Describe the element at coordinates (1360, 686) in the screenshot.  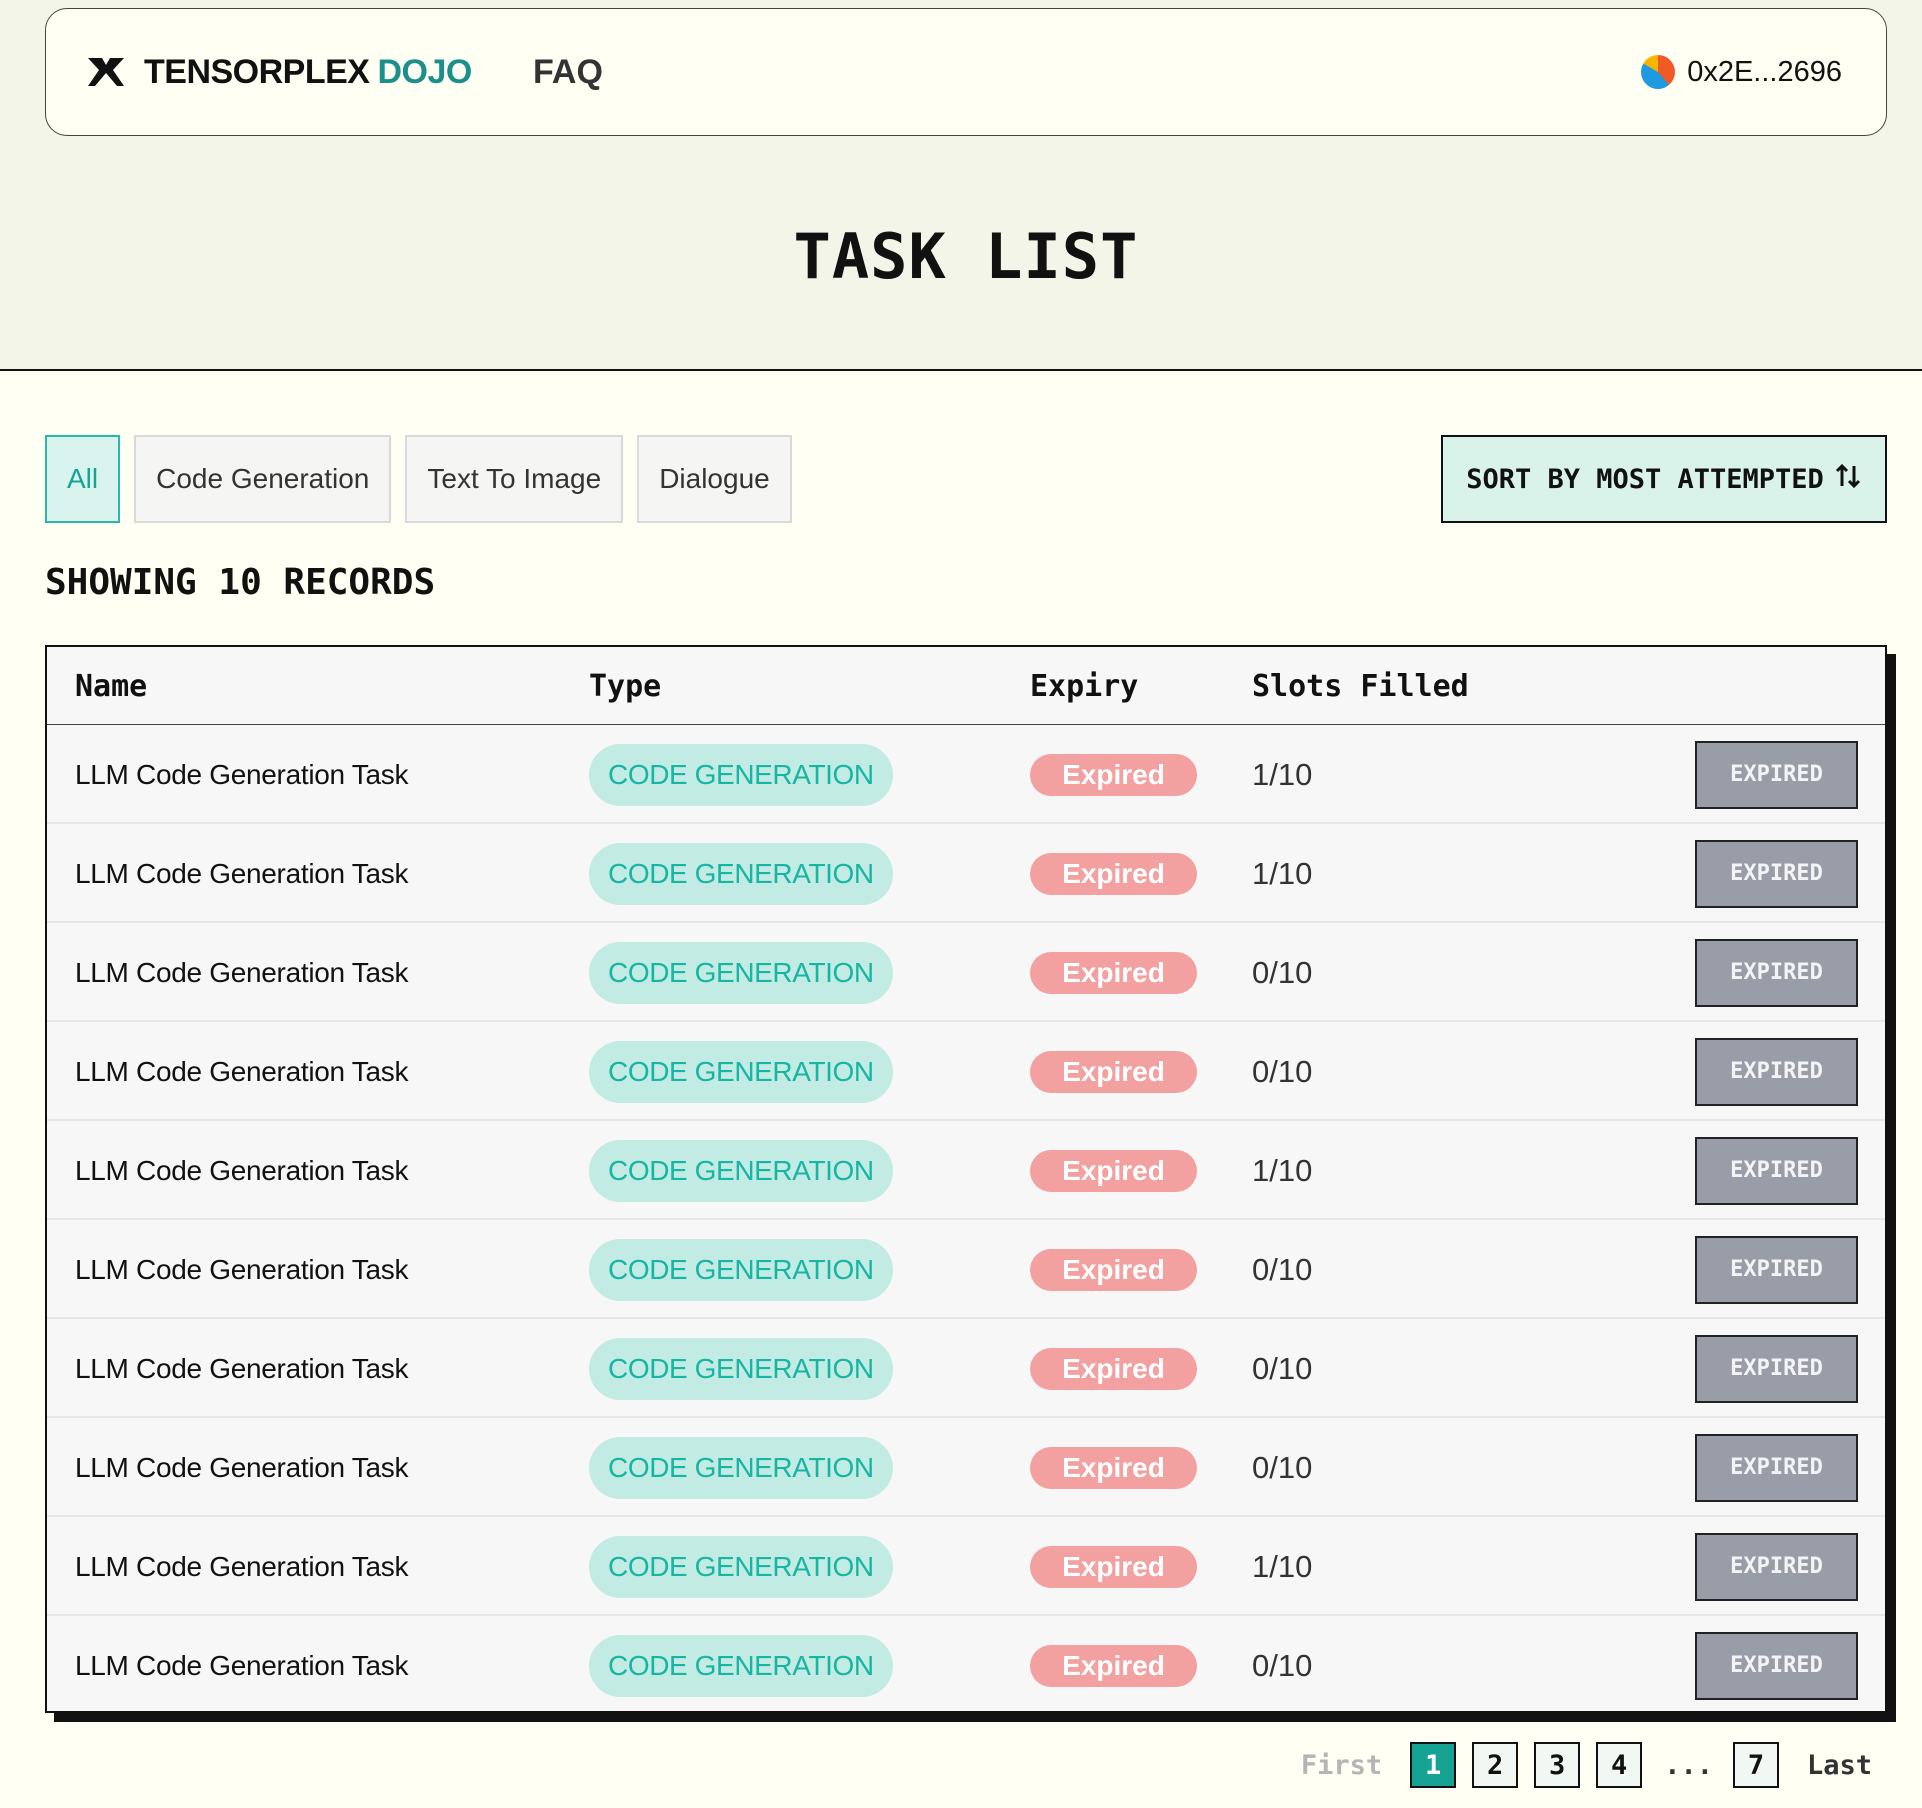
I see `header-slots-filled: Slots Filled` at that location.